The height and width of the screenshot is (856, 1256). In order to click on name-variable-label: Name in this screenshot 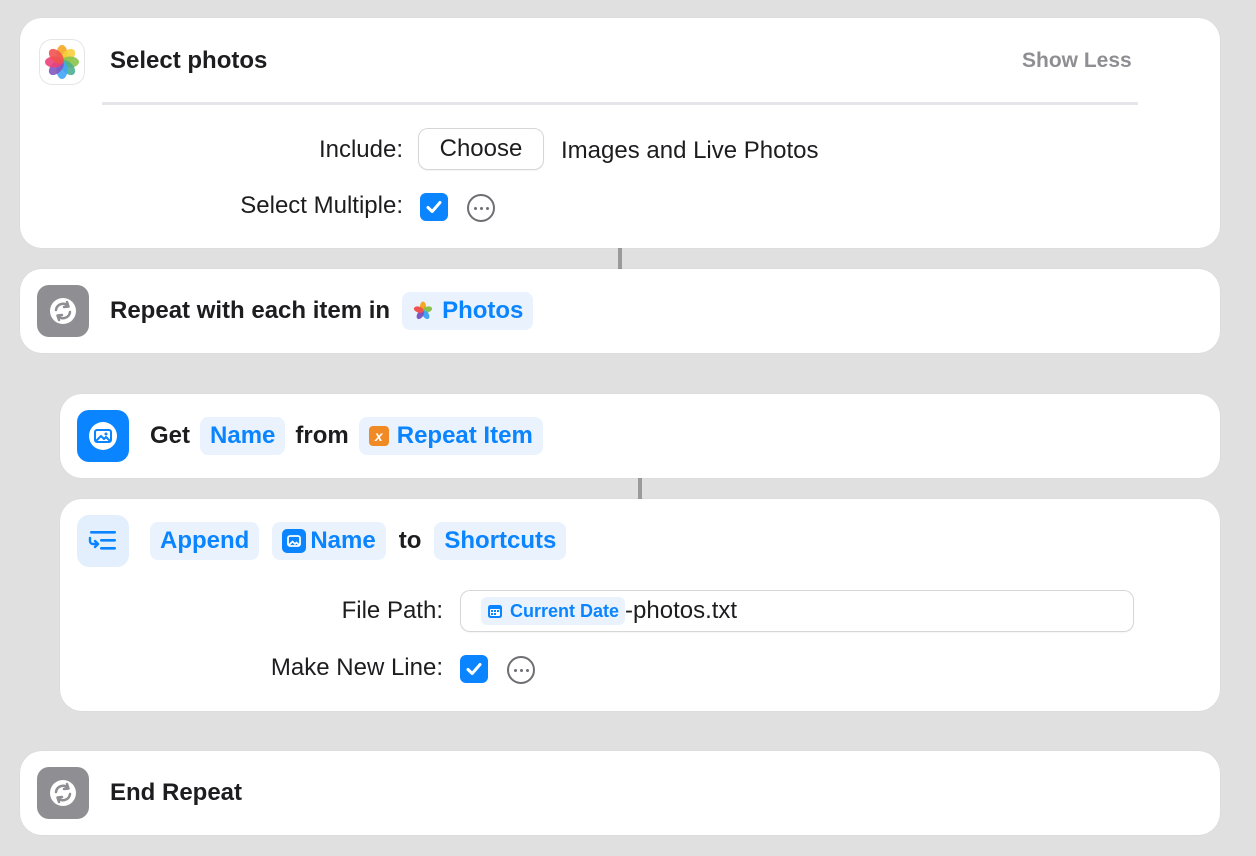, I will do `click(343, 540)`.